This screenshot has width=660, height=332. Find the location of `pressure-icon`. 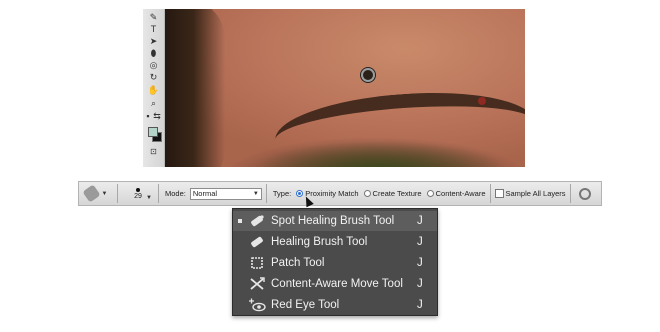

pressure-icon is located at coordinates (584, 193).